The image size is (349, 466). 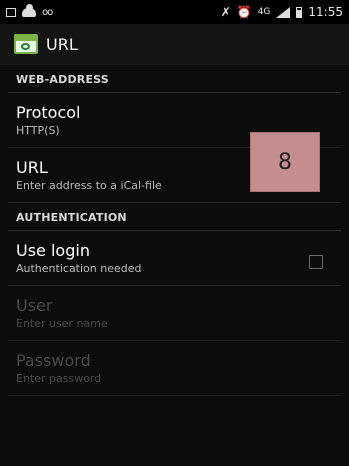 What do you see at coordinates (244, 12) in the screenshot?
I see `alarm-icon: ⏰` at bounding box center [244, 12].